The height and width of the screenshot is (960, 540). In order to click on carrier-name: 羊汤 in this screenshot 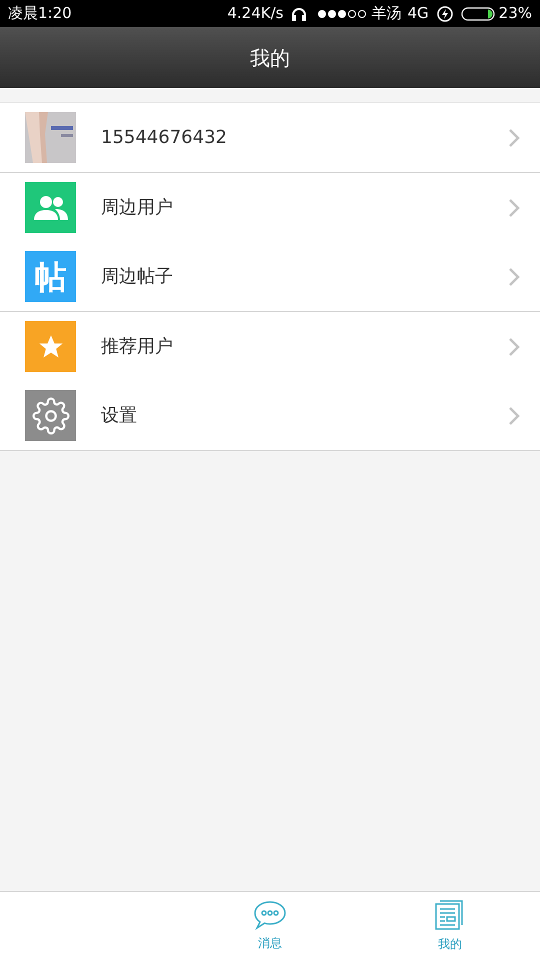, I will do `click(386, 13)`.